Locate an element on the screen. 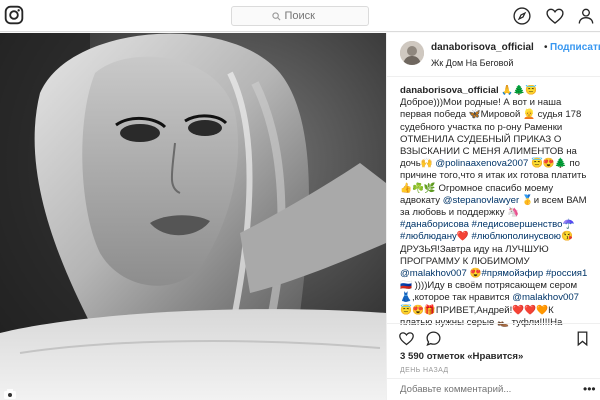  caption-text: 👗,которое так нравится is located at coordinates (456, 298).